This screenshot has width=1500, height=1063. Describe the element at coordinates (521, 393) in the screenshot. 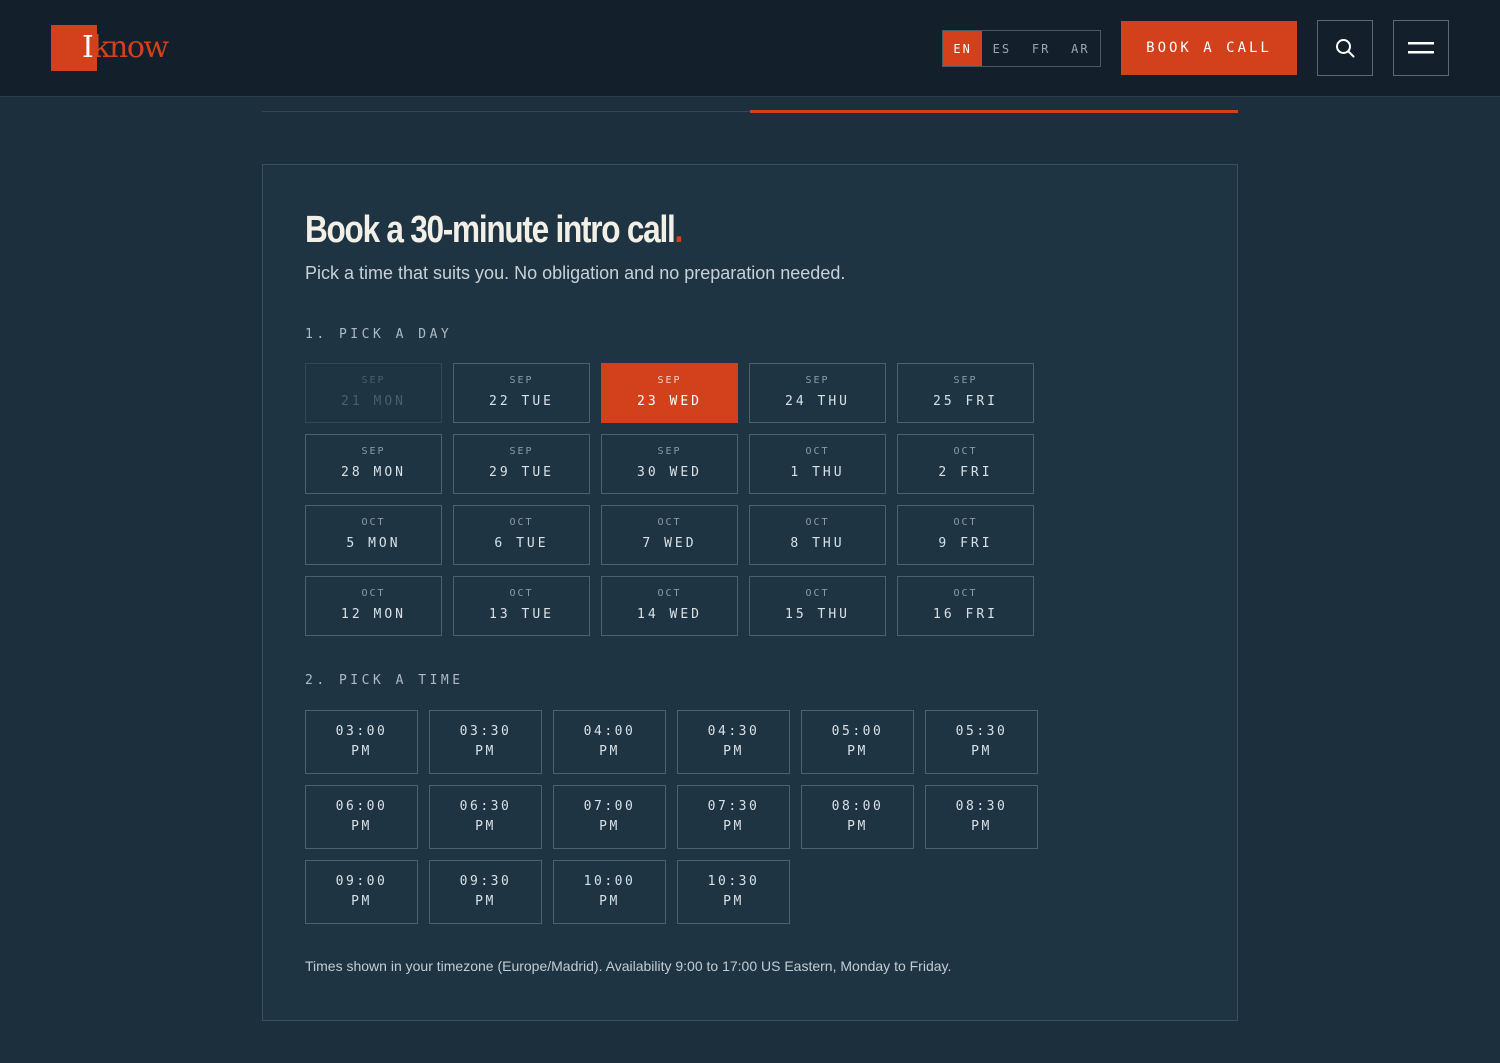

I see `day-option: SEP 22 TUE` at that location.